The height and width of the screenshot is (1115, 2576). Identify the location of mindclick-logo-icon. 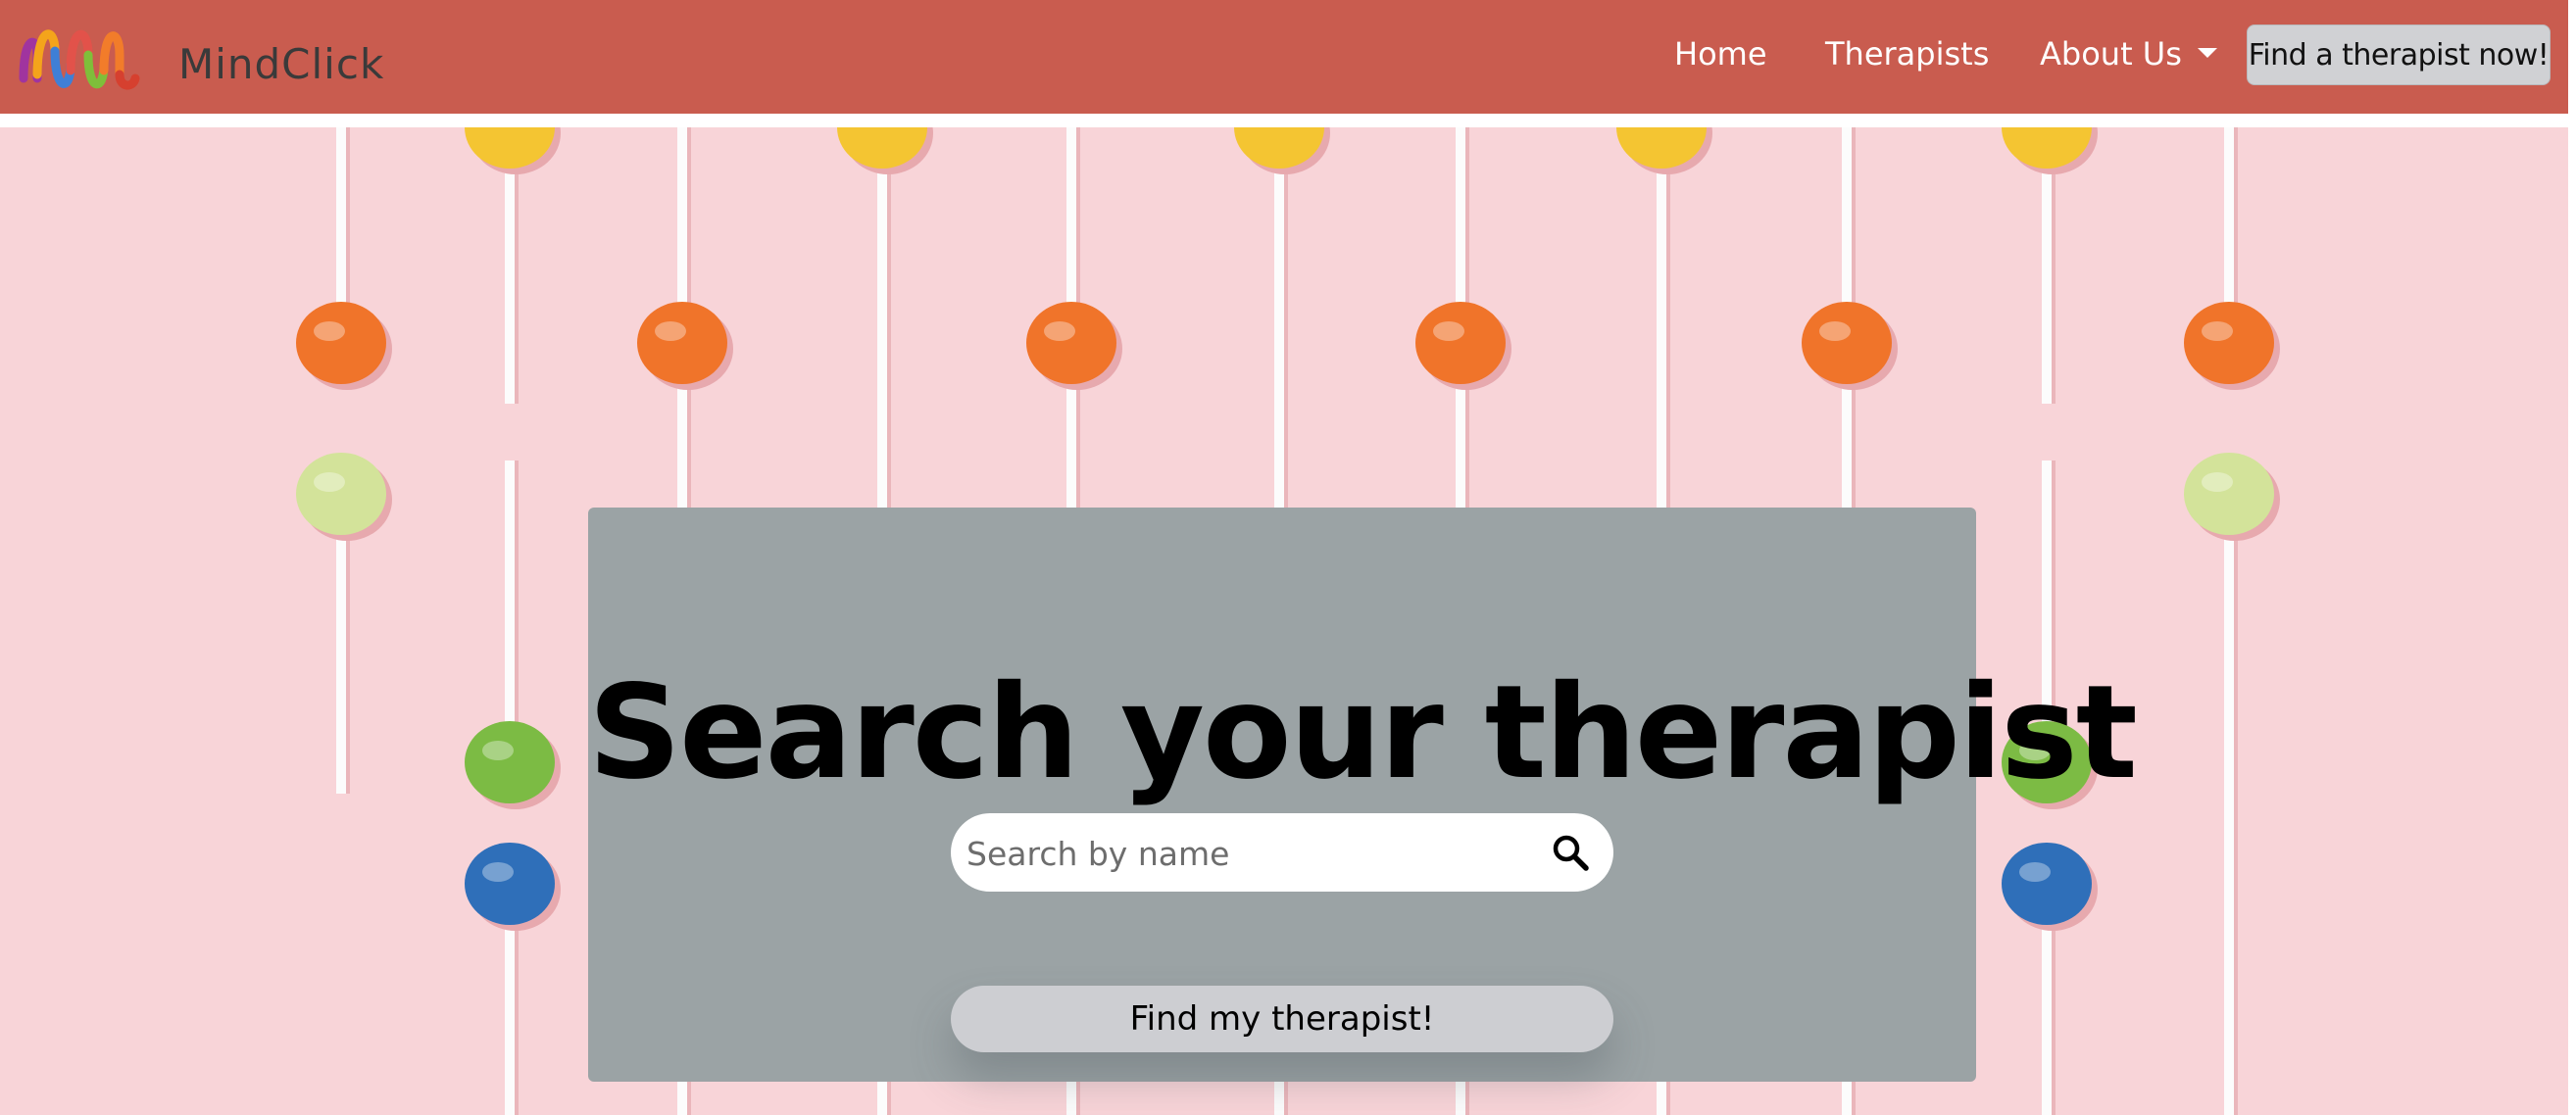
(79, 59).